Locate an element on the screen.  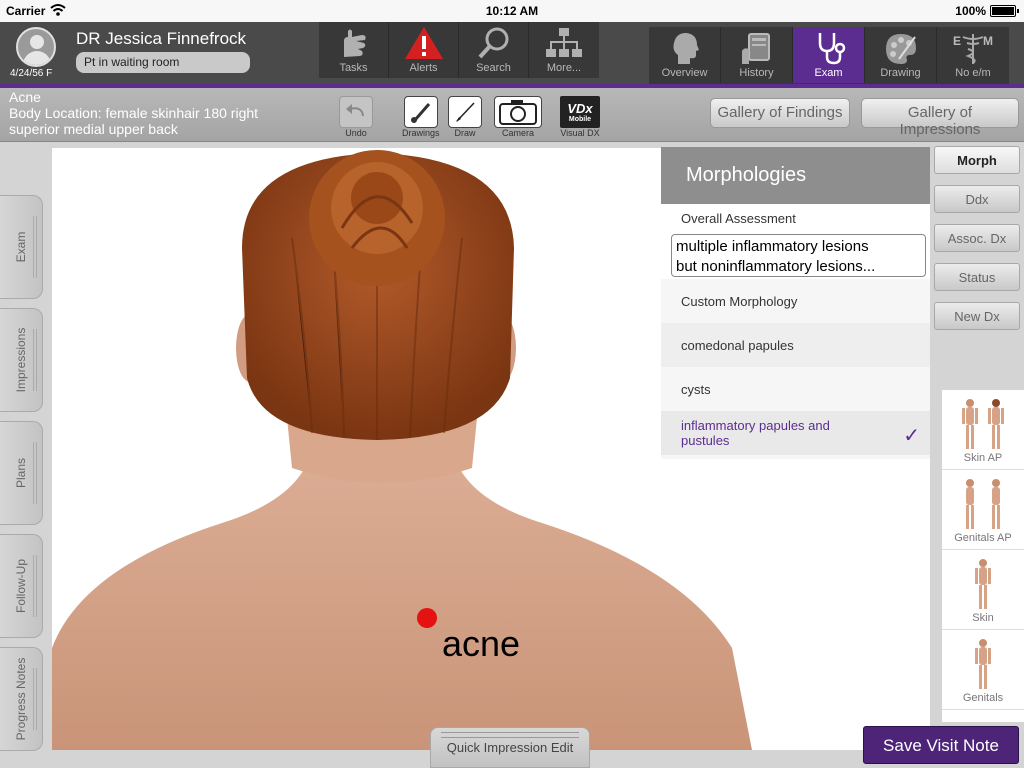
pen-icon is located at coordinates (465, 112).